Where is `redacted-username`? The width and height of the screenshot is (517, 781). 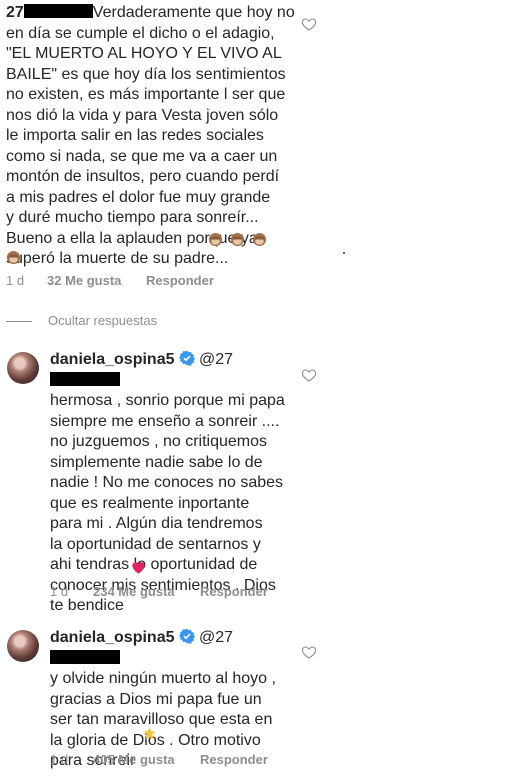
redacted-username is located at coordinates (58, 11).